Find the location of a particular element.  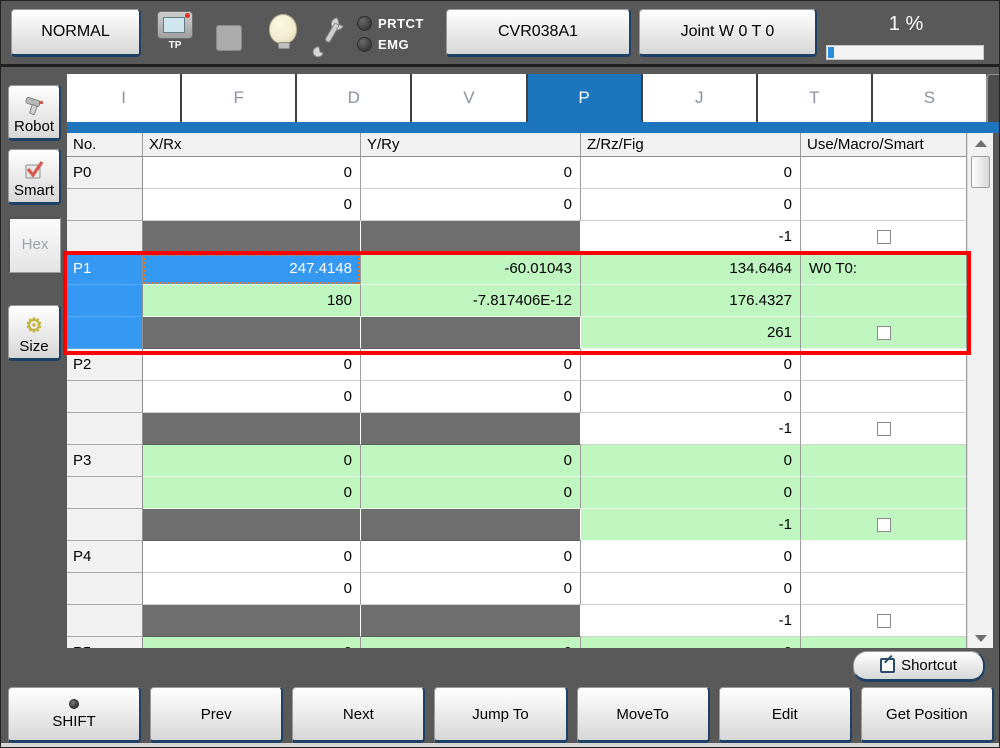

tab-v: V is located at coordinates (470, 98).